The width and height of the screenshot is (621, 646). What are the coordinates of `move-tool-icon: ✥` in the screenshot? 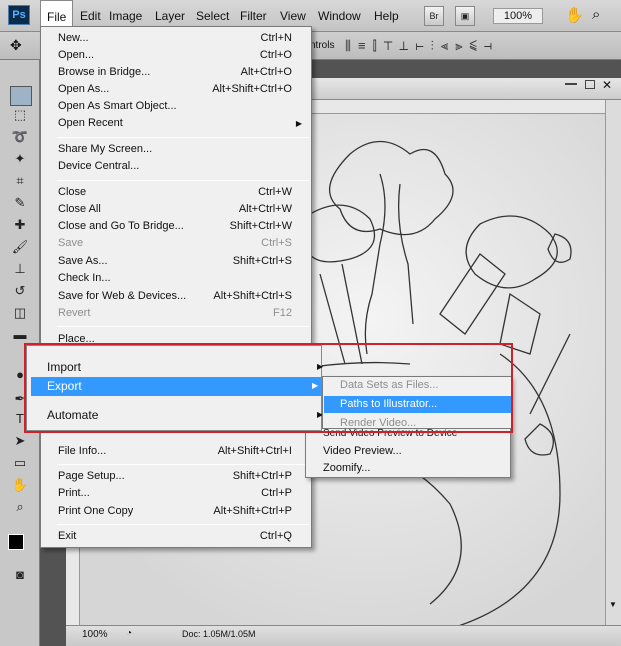 It's located at (16, 45).